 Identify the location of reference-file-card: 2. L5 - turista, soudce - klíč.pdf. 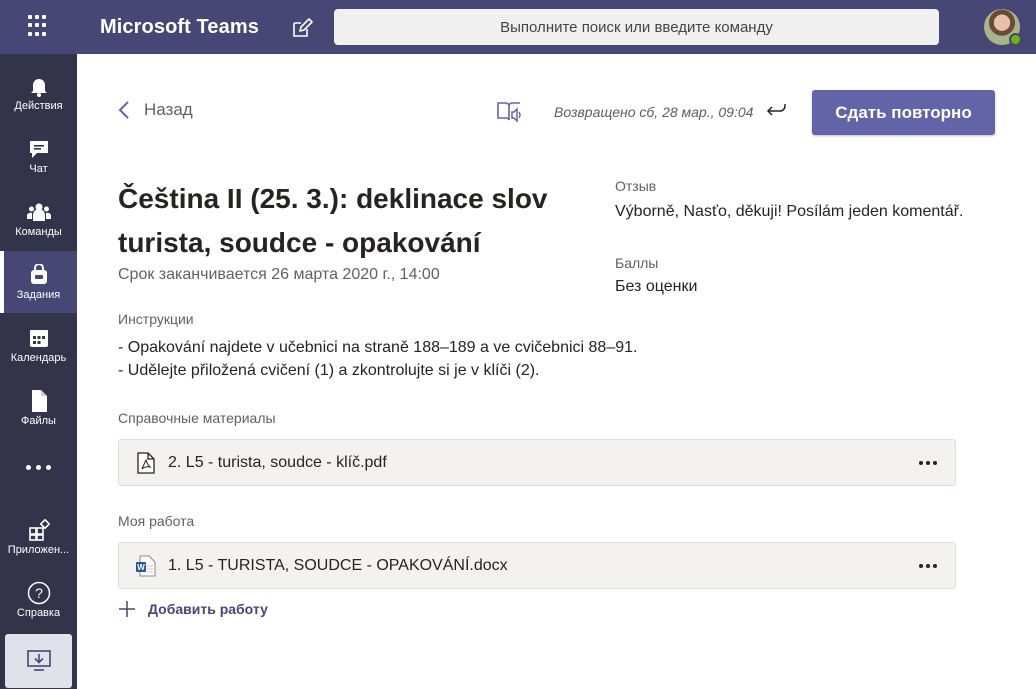
(537, 462).